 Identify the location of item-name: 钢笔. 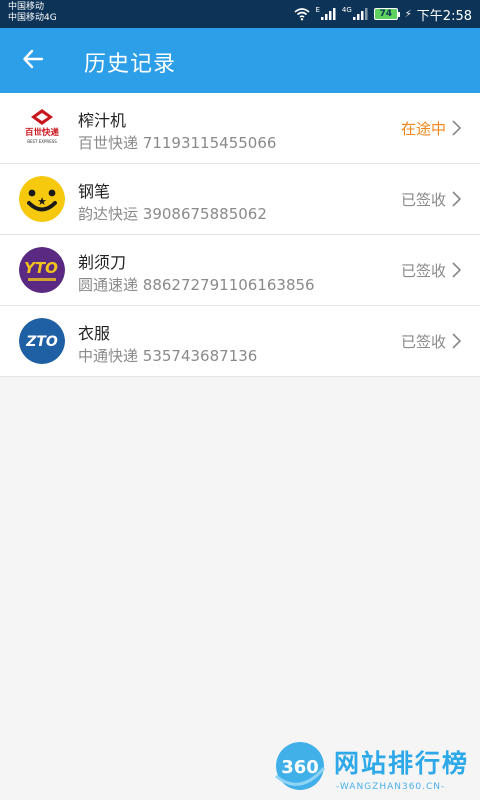
(94, 191).